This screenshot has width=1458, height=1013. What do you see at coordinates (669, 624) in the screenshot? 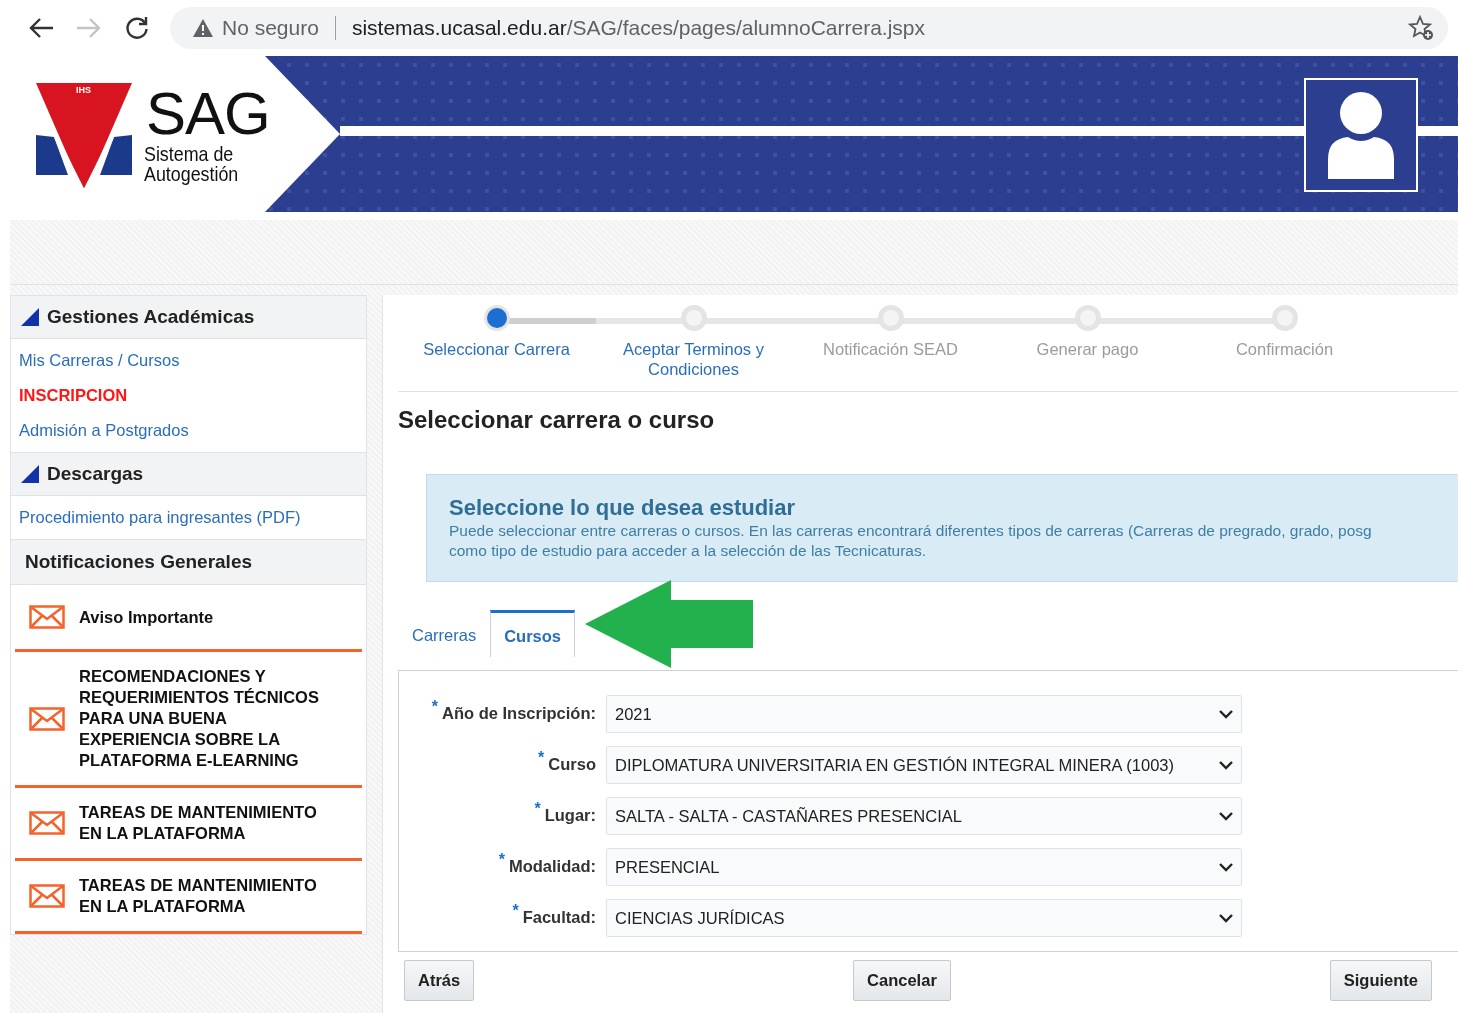
I see `pointing-arrow-icon` at bounding box center [669, 624].